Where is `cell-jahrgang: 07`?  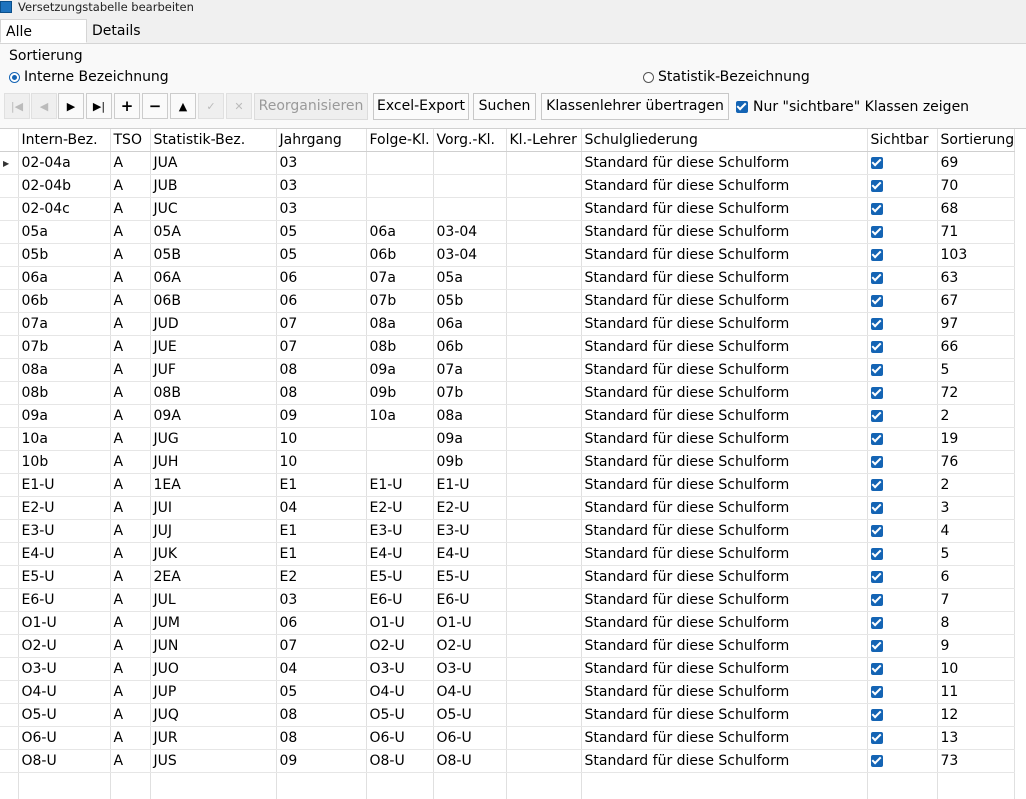 cell-jahrgang: 07 is located at coordinates (321, 347).